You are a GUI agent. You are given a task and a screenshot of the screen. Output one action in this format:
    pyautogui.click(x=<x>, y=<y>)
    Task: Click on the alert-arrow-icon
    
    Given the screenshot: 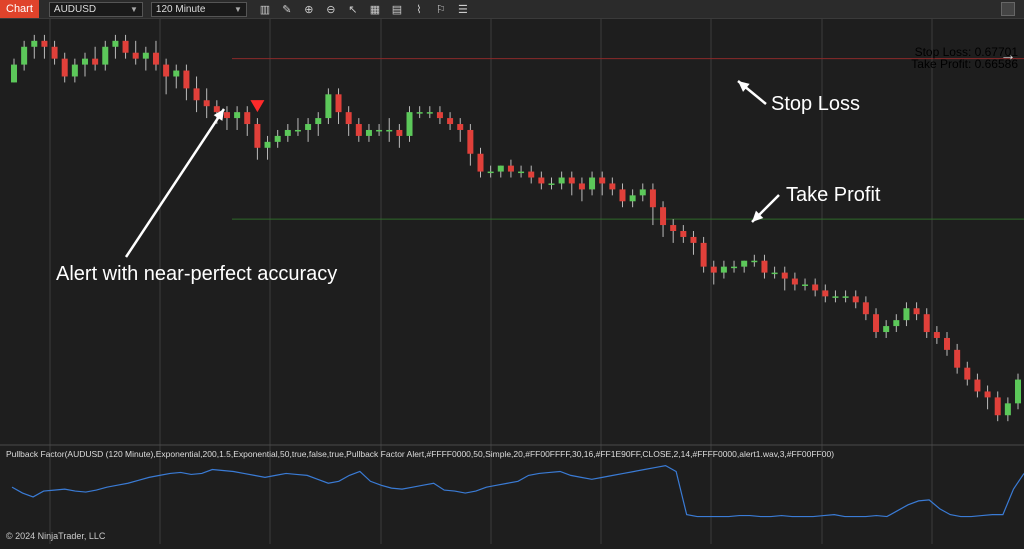 What is the action you would take?
    pyautogui.click(x=175, y=183)
    